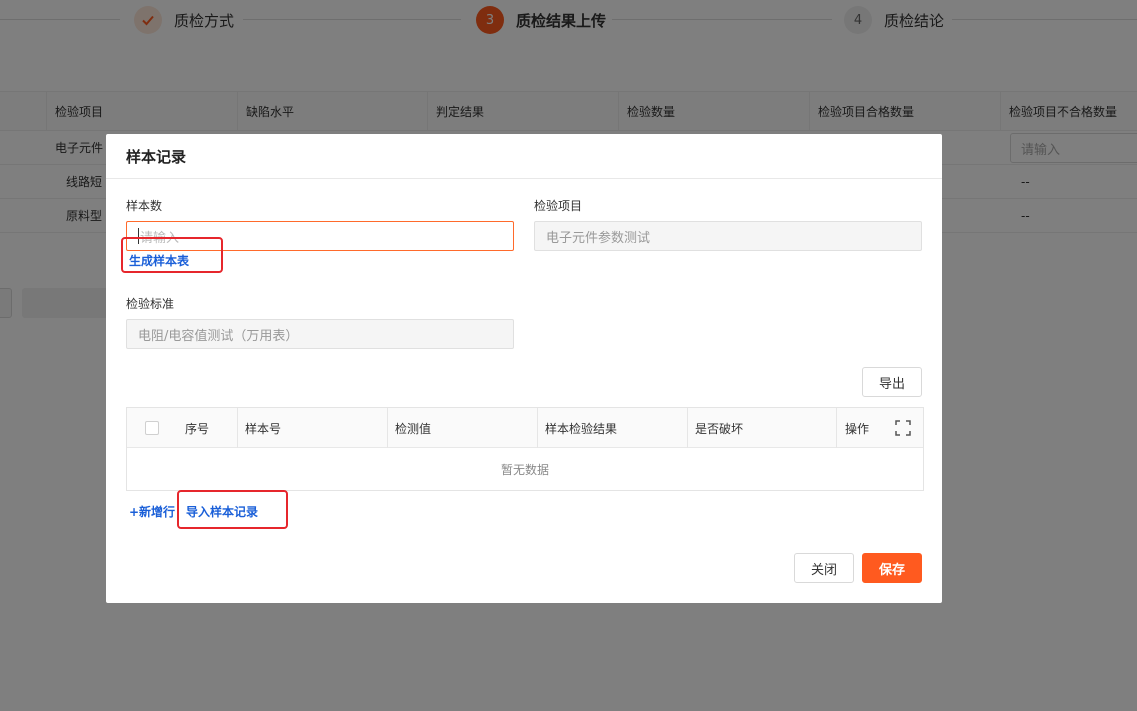  Describe the element at coordinates (413, 428) in the screenshot. I see `column-header: 检测值` at that location.